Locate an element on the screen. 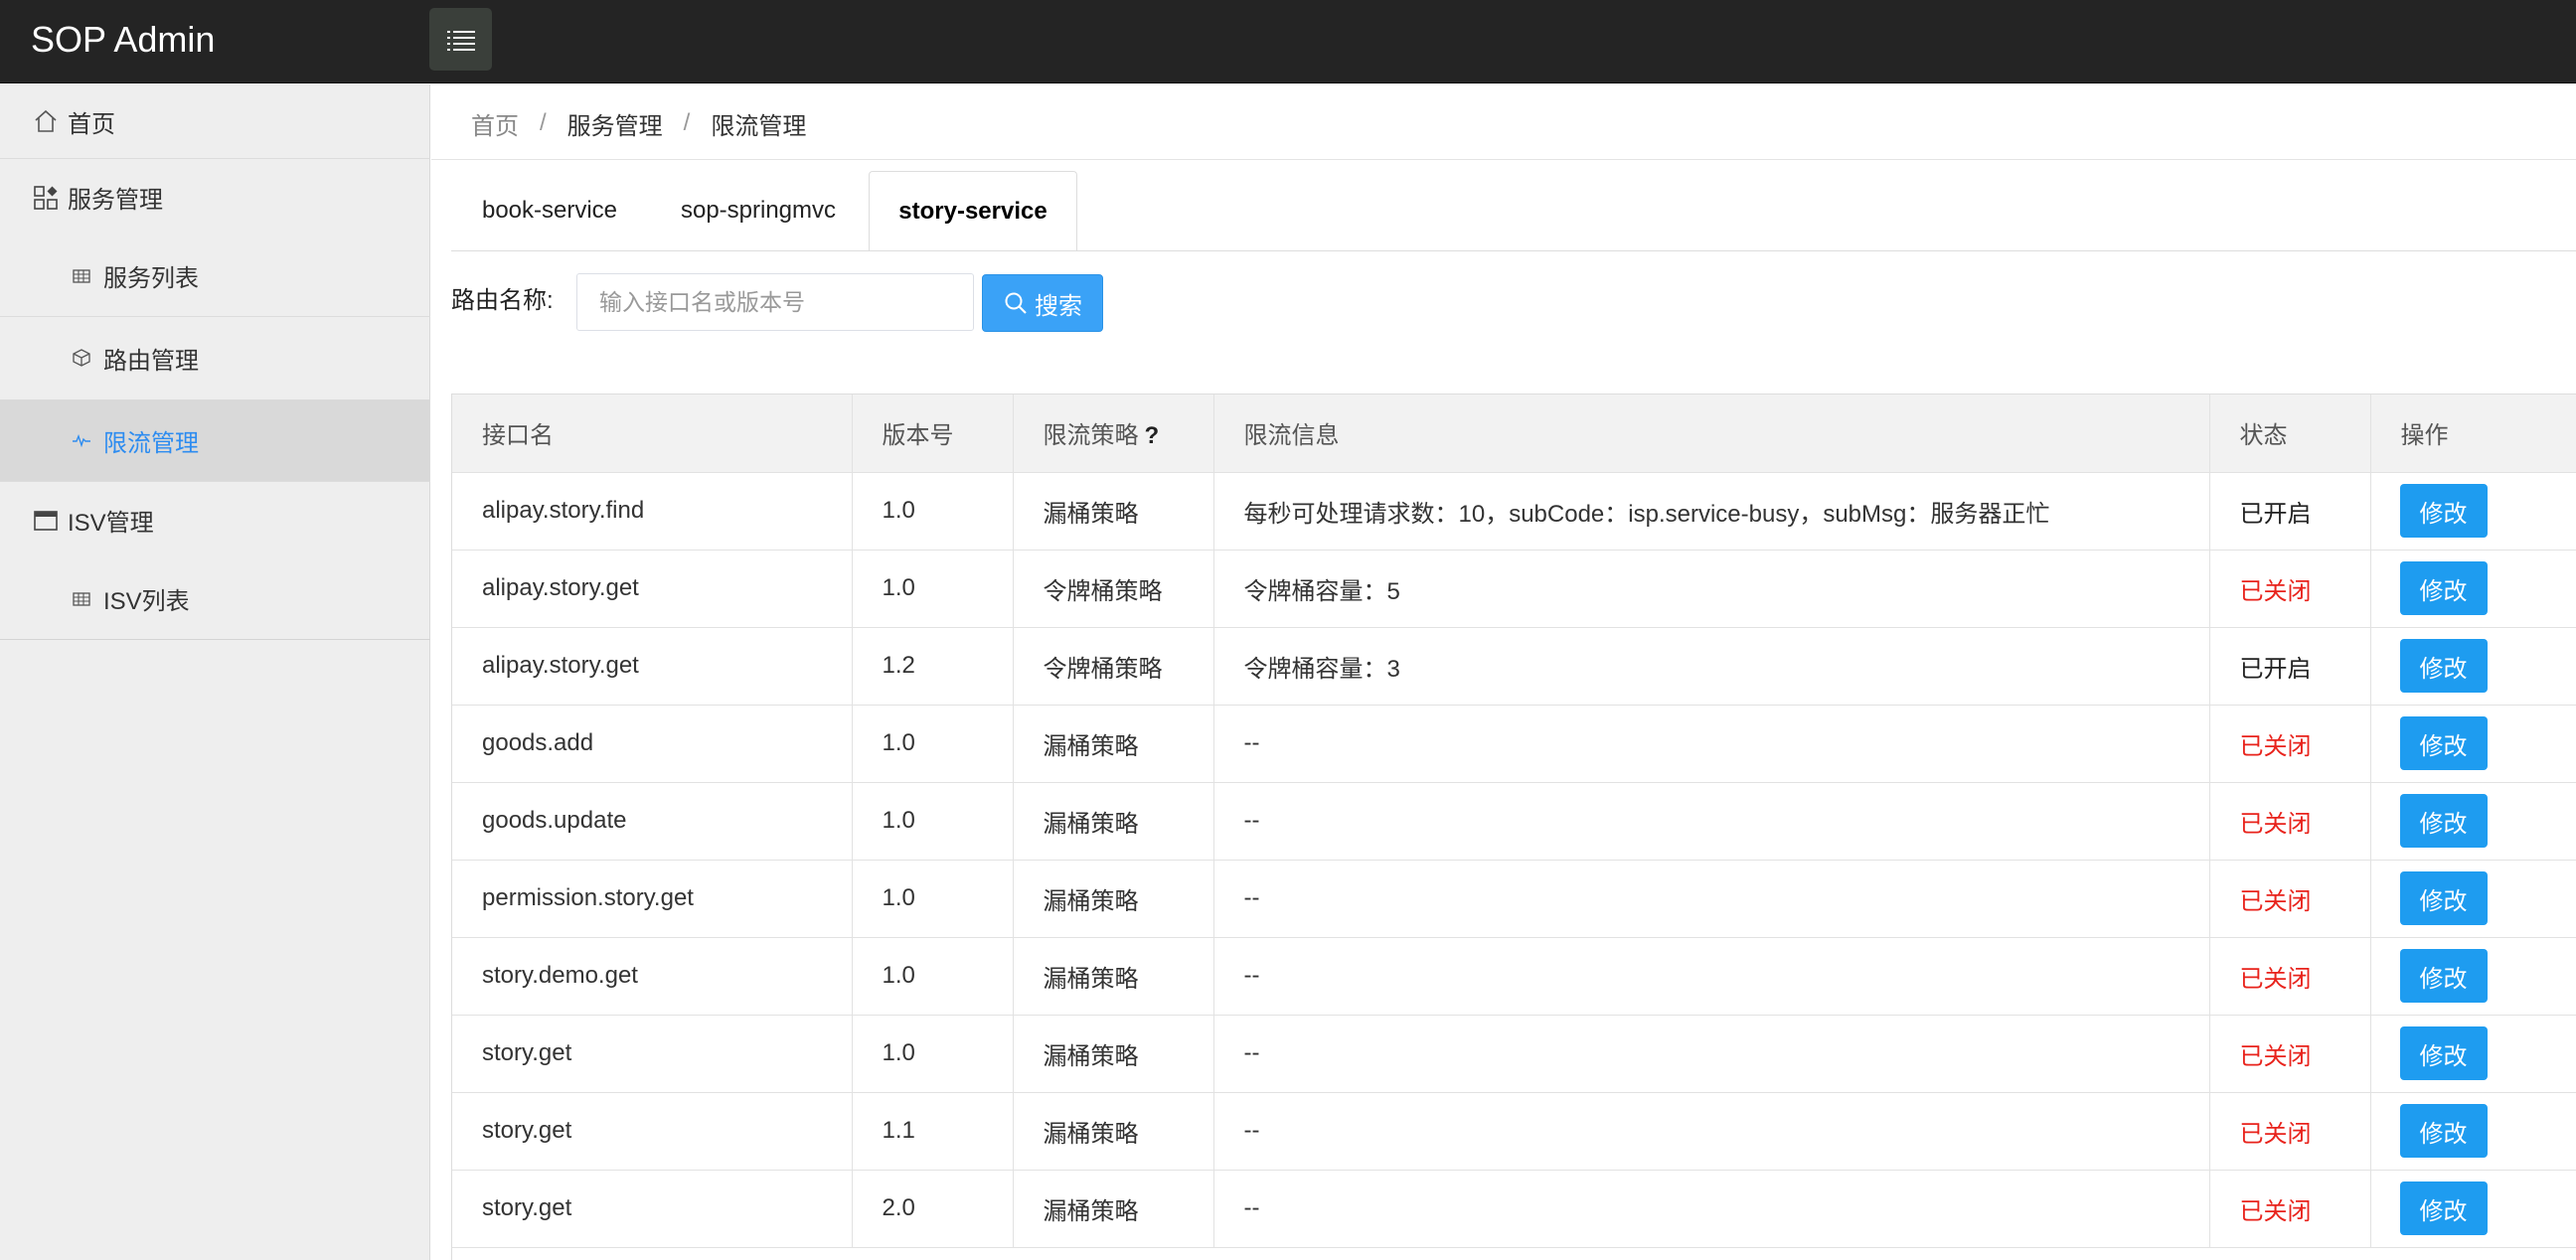  sidebar-item-service-management: 服务管理 is located at coordinates (215, 197).